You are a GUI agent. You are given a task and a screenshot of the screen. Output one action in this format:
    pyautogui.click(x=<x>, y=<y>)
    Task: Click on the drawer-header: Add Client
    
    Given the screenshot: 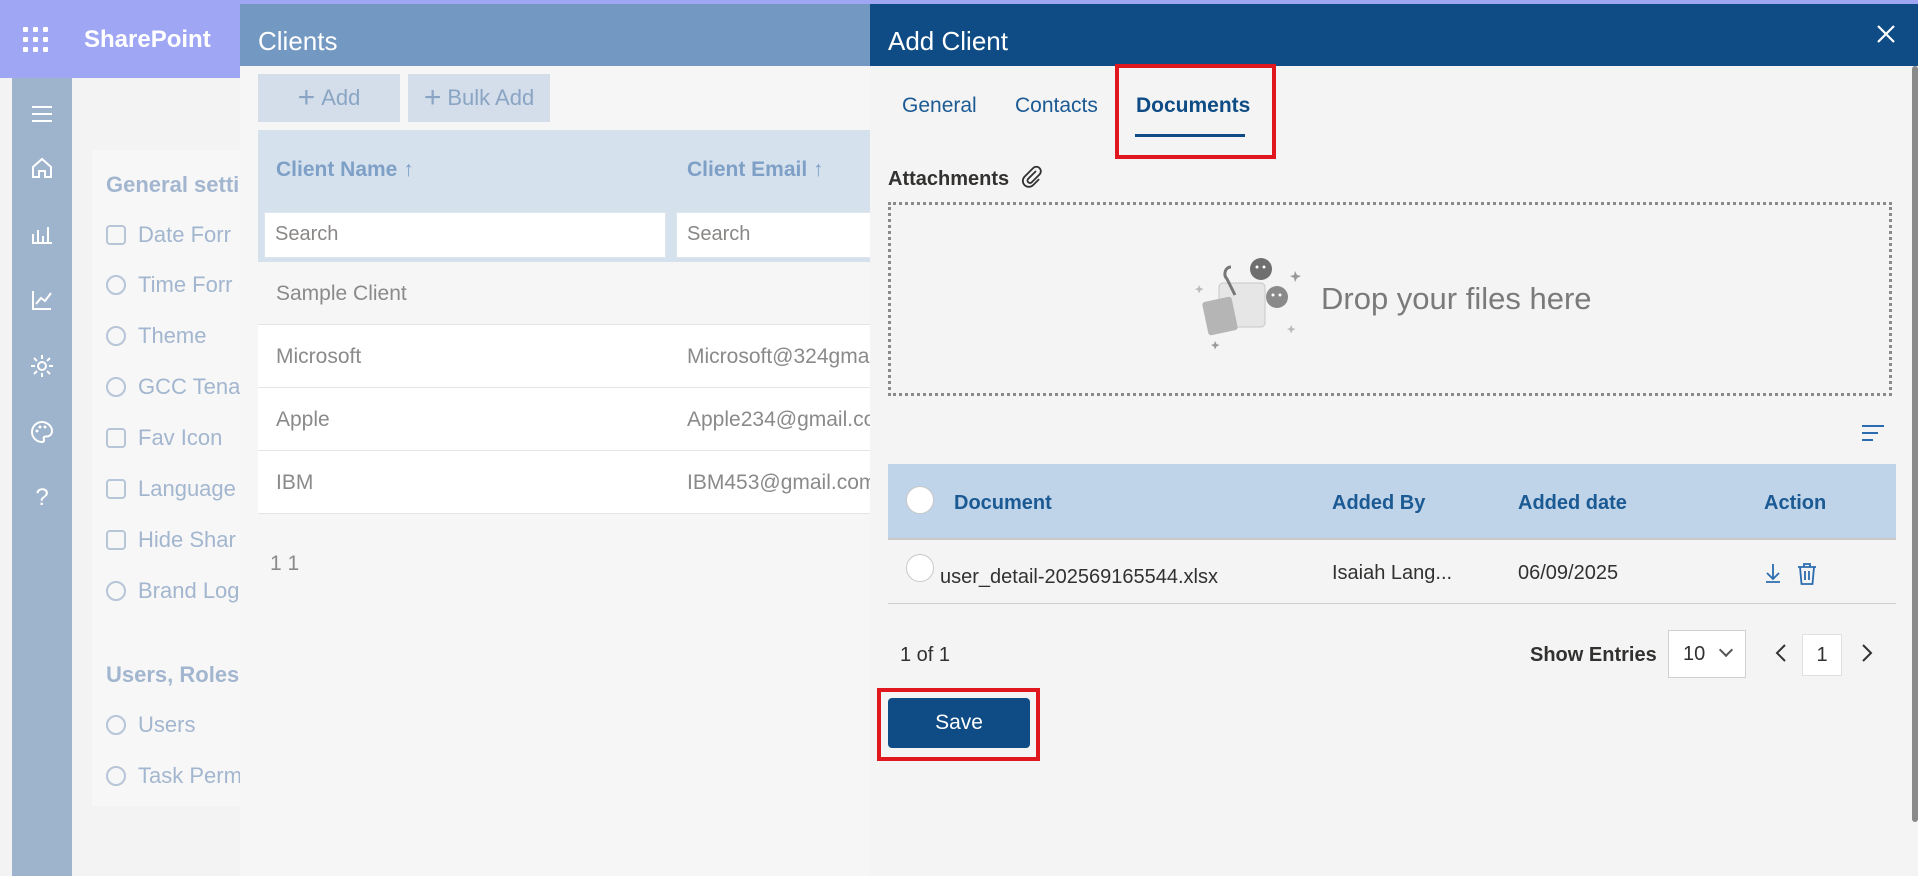 What is the action you would take?
    pyautogui.click(x=1394, y=35)
    